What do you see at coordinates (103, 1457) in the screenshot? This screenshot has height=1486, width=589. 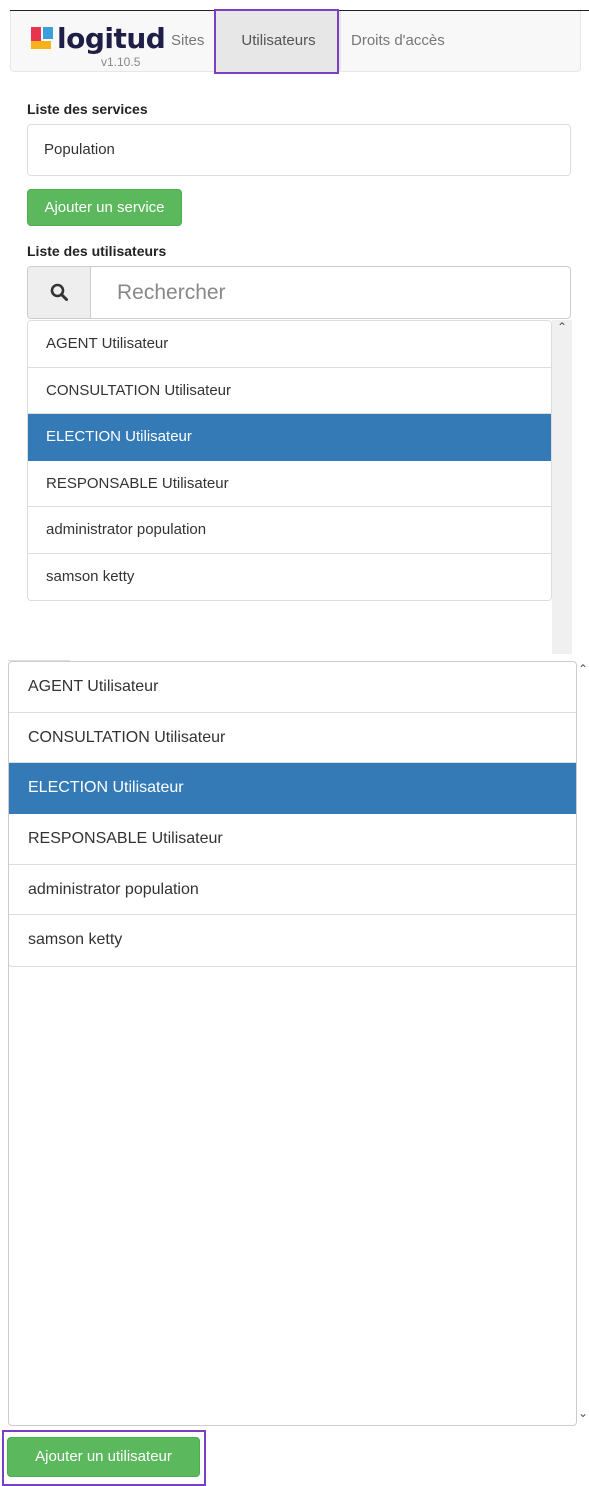 I see `add-user-button: Ajouter un utilisateur` at bounding box center [103, 1457].